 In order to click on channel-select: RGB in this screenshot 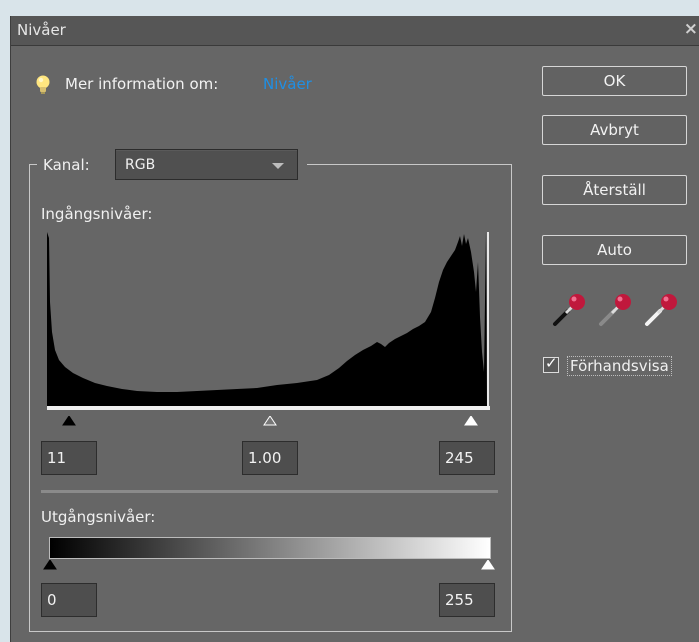, I will do `click(206, 164)`.